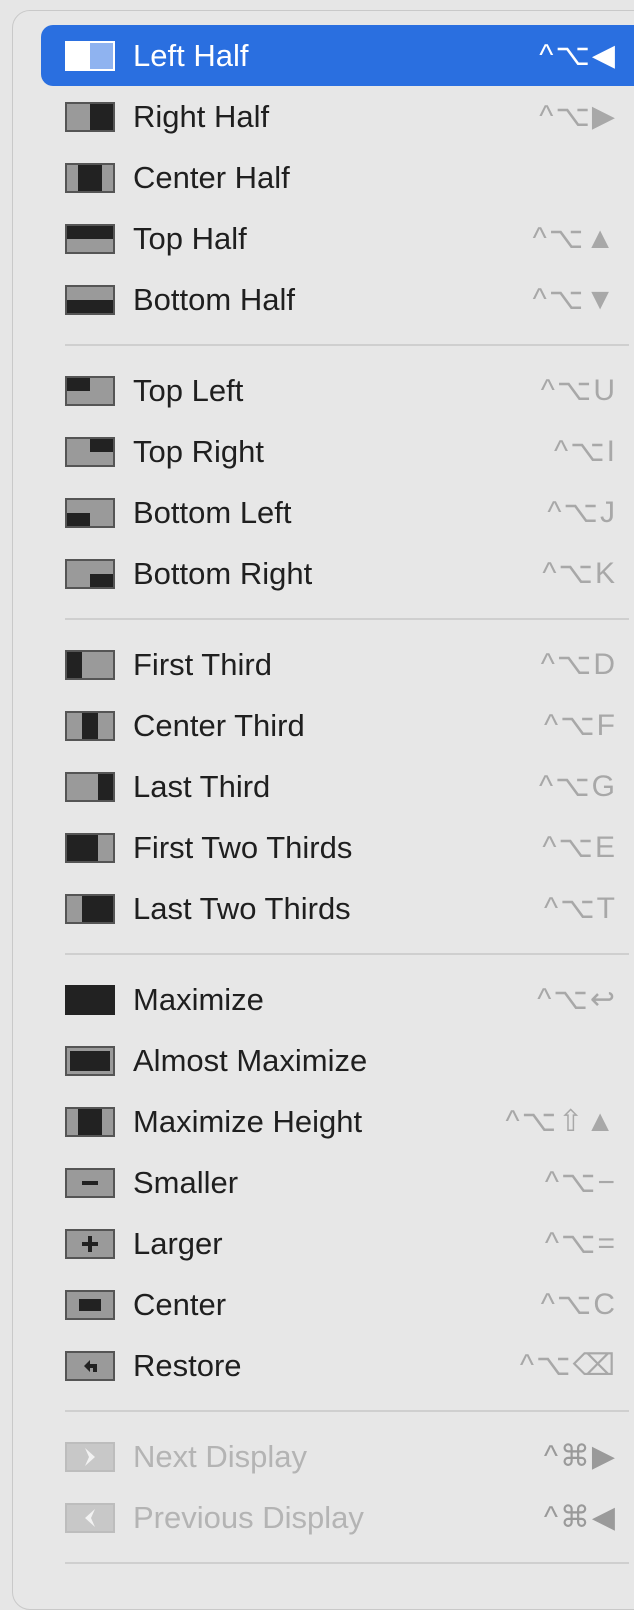  Describe the element at coordinates (198, 999) in the screenshot. I see `menu-item-label: Maximize` at that location.